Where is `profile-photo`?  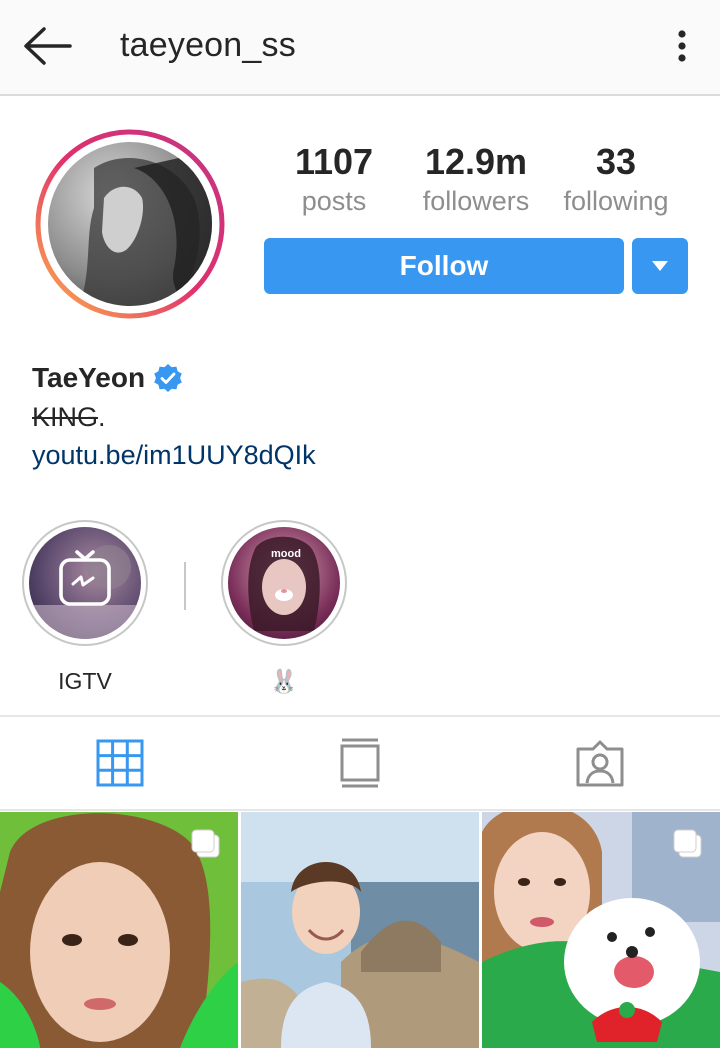 profile-photo is located at coordinates (130, 224).